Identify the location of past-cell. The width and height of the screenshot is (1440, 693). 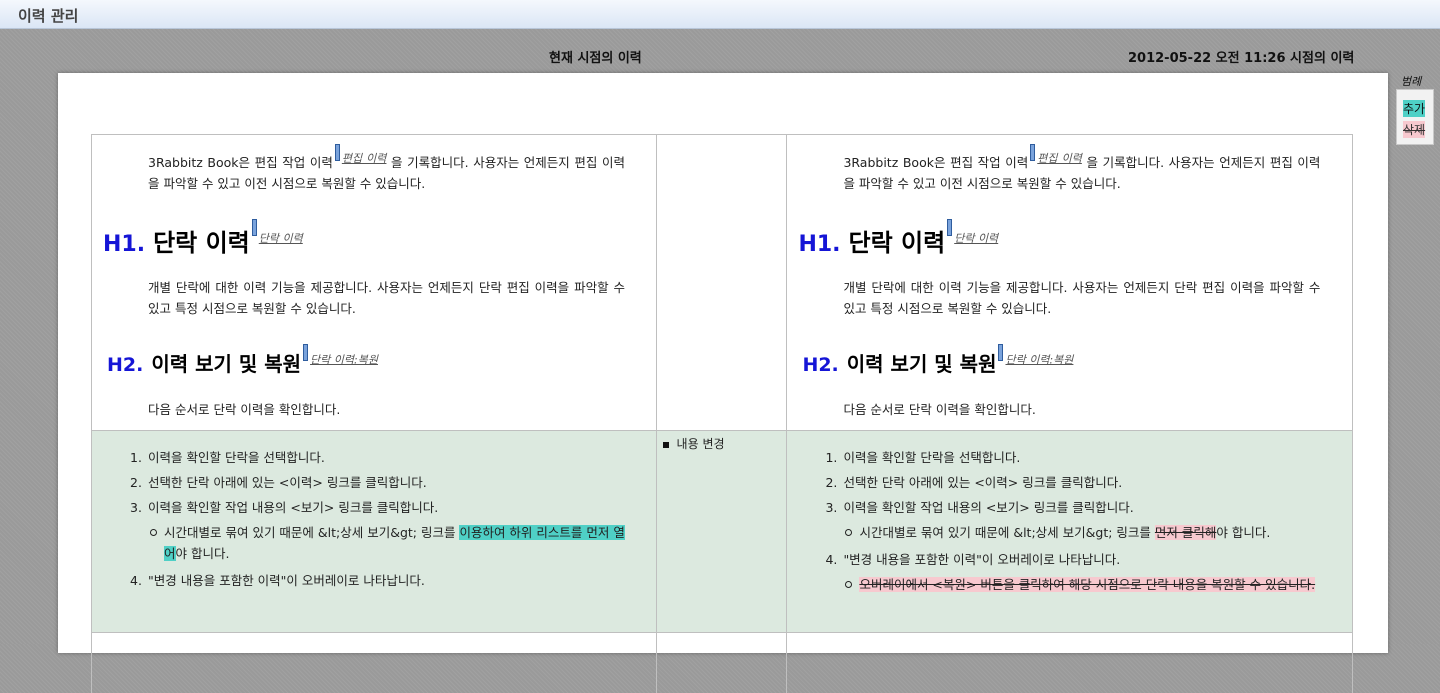
(1070, 663).